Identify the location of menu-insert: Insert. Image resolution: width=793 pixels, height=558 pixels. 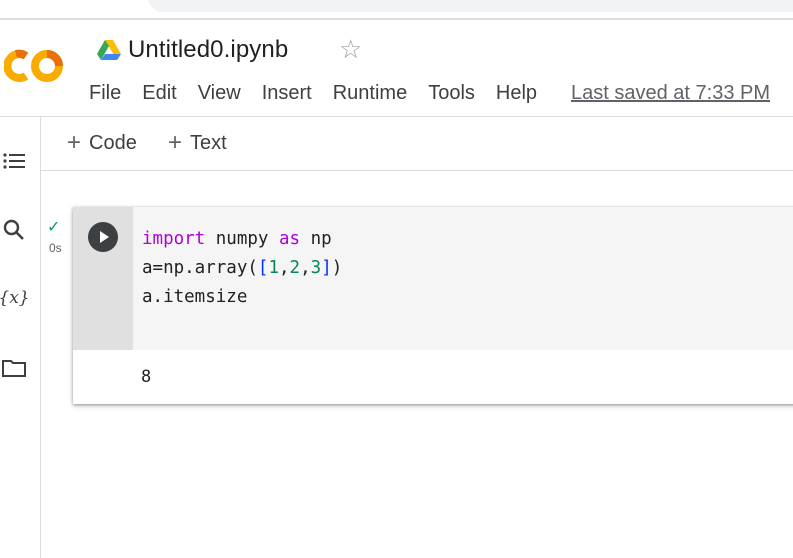
(287, 93).